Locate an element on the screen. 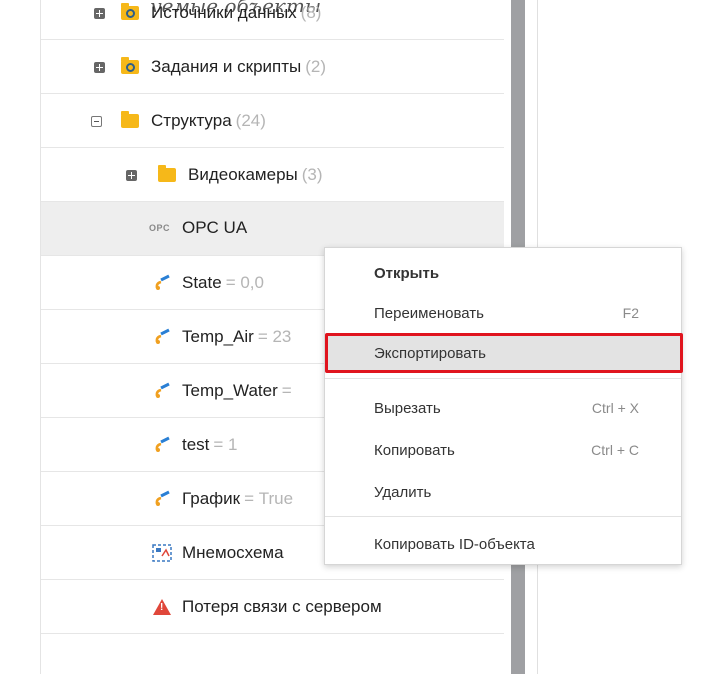 The height and width of the screenshot is (674, 727). tree-row-structure: Структура (24) is located at coordinates (272, 121).